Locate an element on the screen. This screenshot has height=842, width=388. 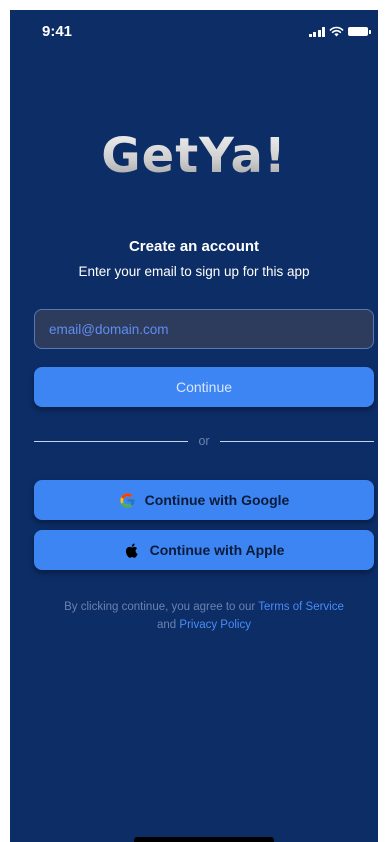
apple-button-label: Continue with Apple is located at coordinates (217, 550).